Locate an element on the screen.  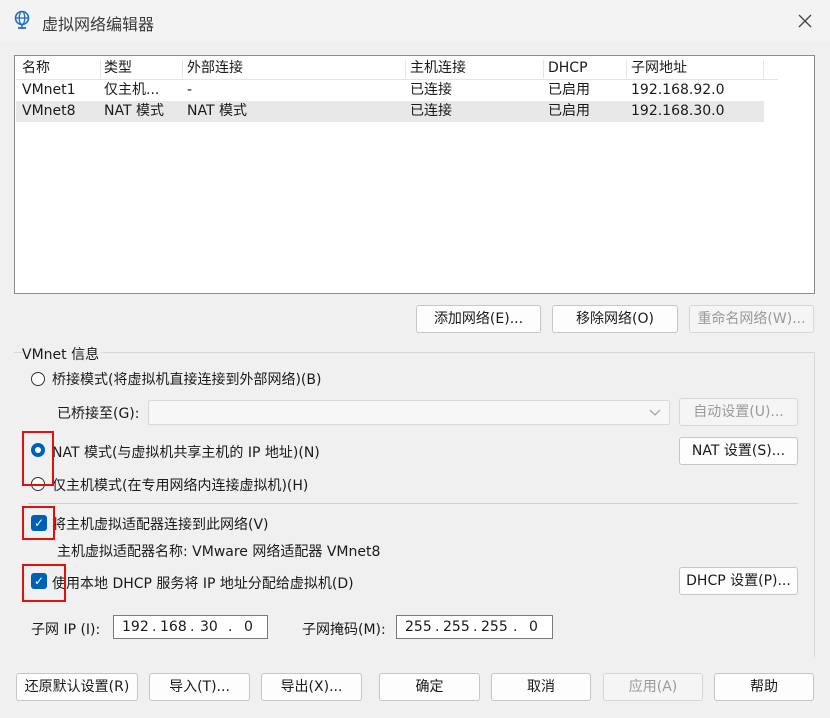
header-name: 名称 is located at coordinates (36, 68).